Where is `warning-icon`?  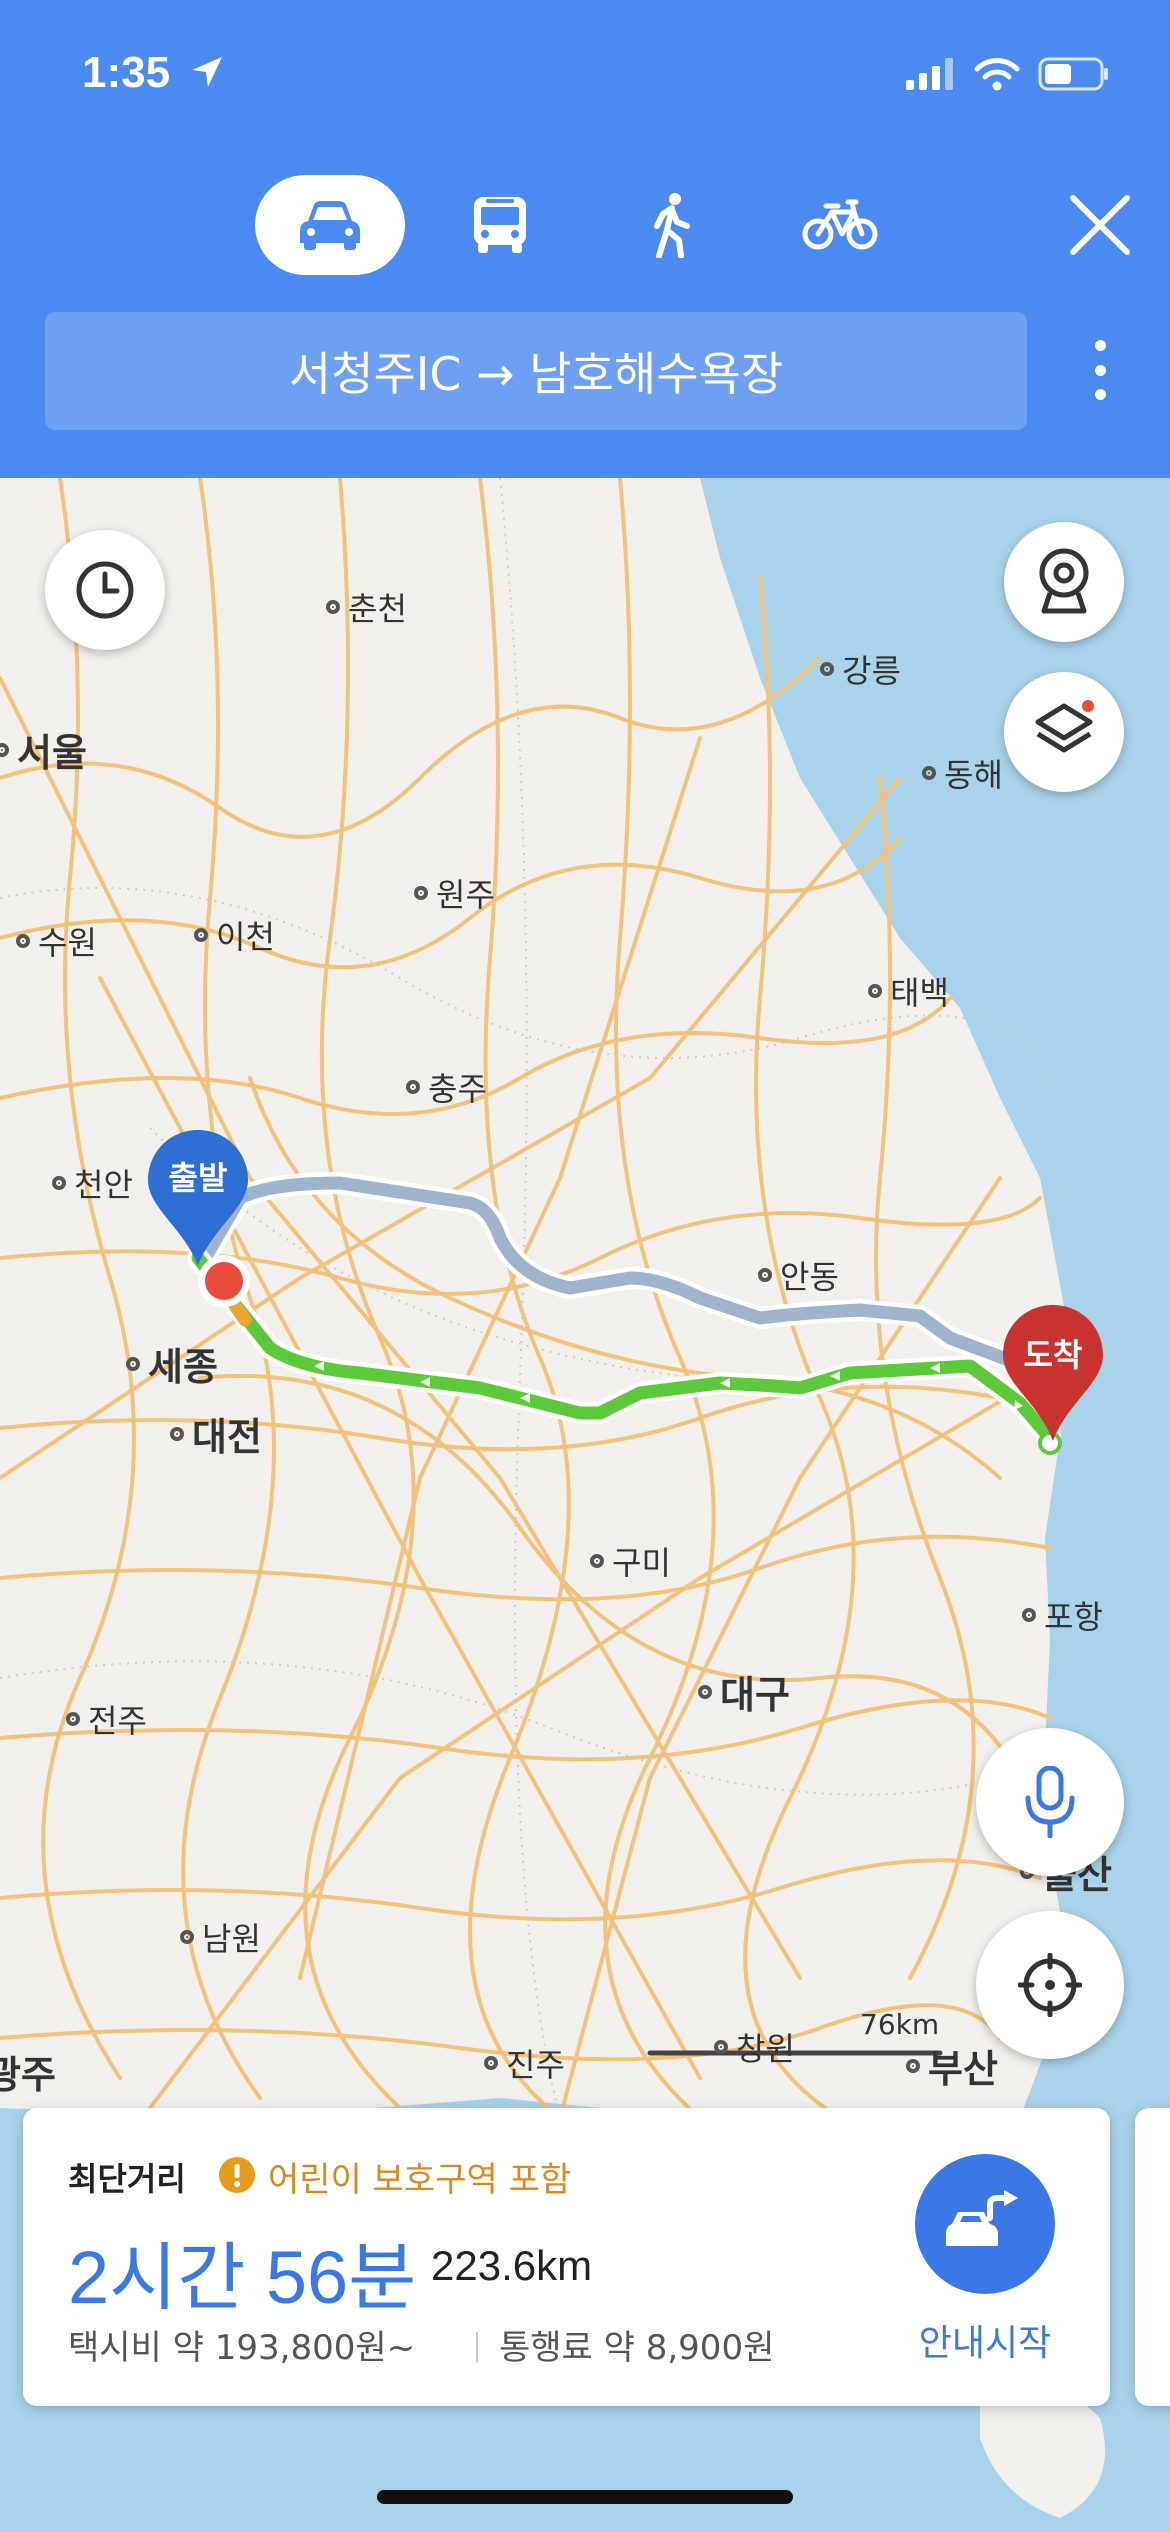 warning-icon is located at coordinates (237, 2175).